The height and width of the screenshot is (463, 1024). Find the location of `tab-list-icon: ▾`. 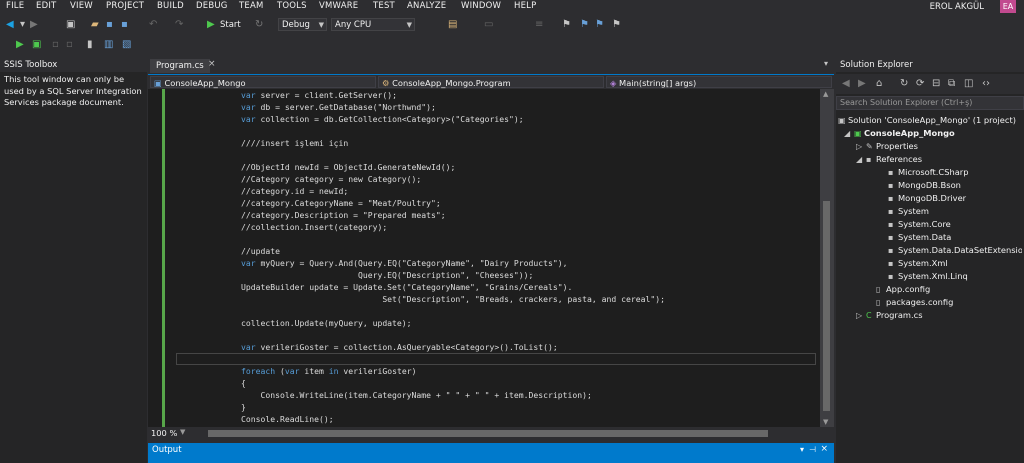

tab-list-icon: ▾ is located at coordinates (826, 63).